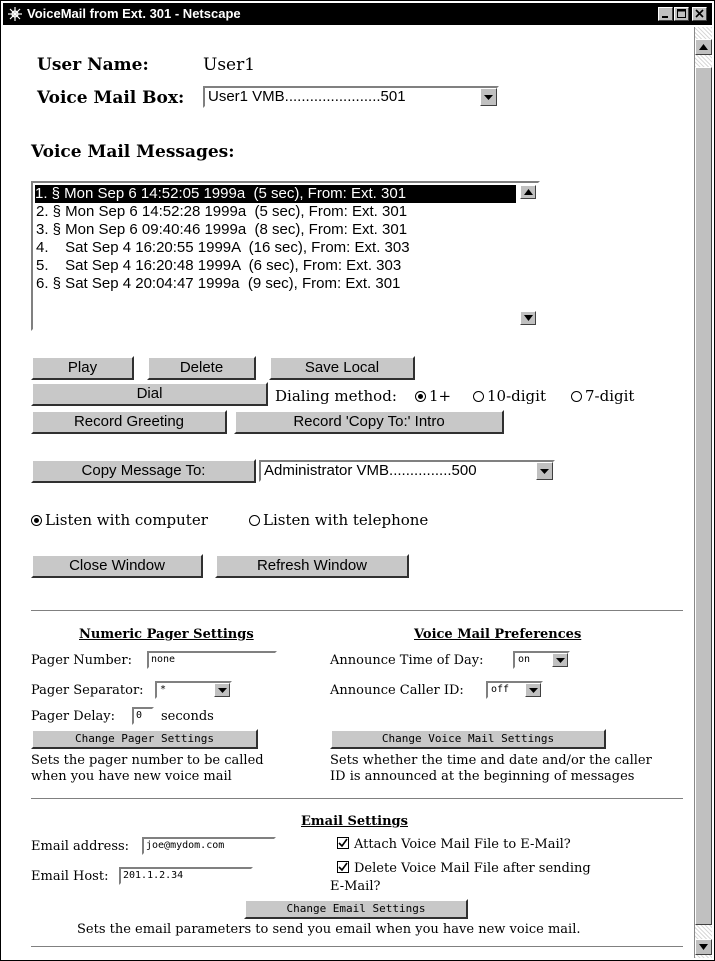  What do you see at coordinates (357, 14) in the screenshot?
I see `title-bar: VoiceMail from Ext. 301 - Netscape` at bounding box center [357, 14].